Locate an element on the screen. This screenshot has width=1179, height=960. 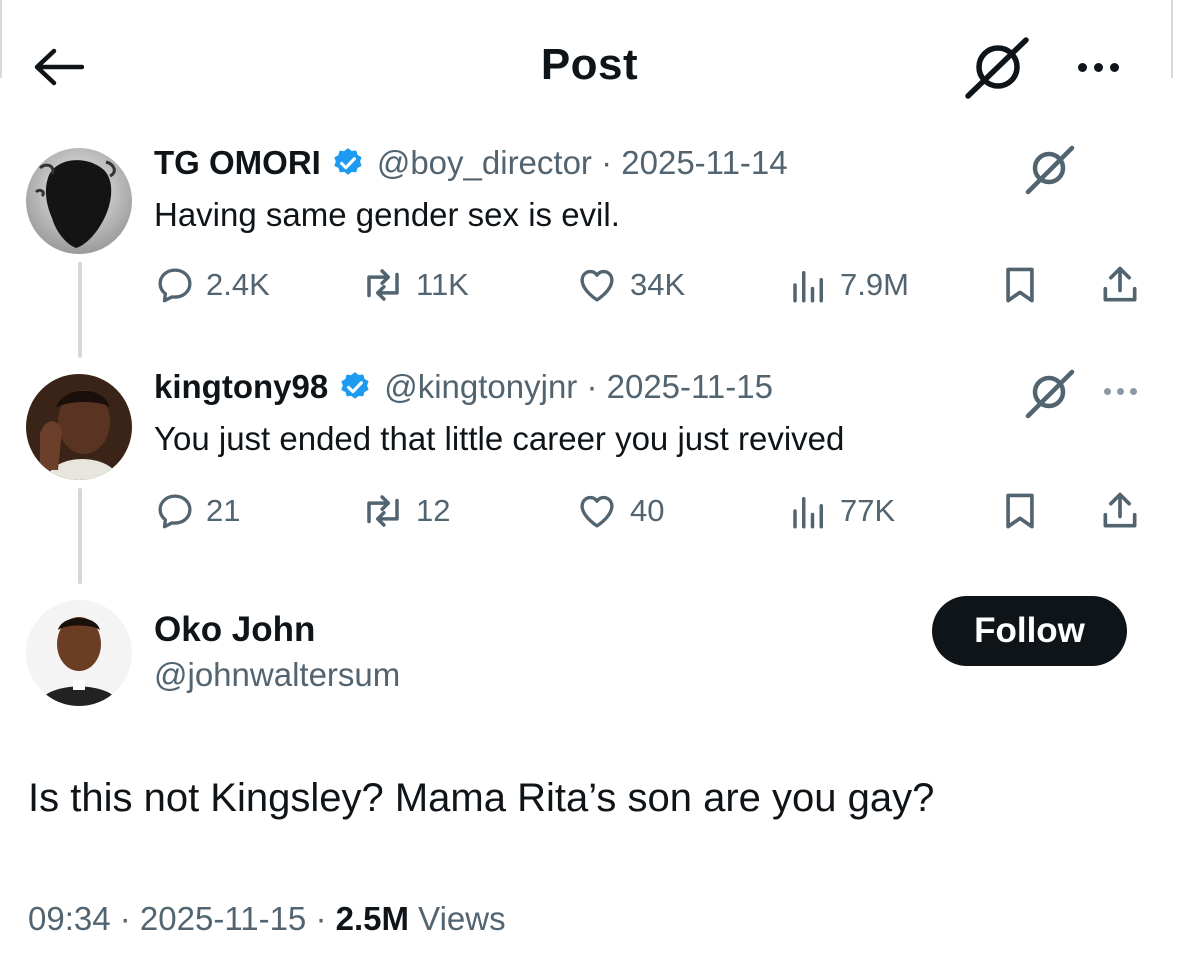
post-metadata: 09:34 · 2025-11-15 · 2.5M Views is located at coordinates (267, 918).